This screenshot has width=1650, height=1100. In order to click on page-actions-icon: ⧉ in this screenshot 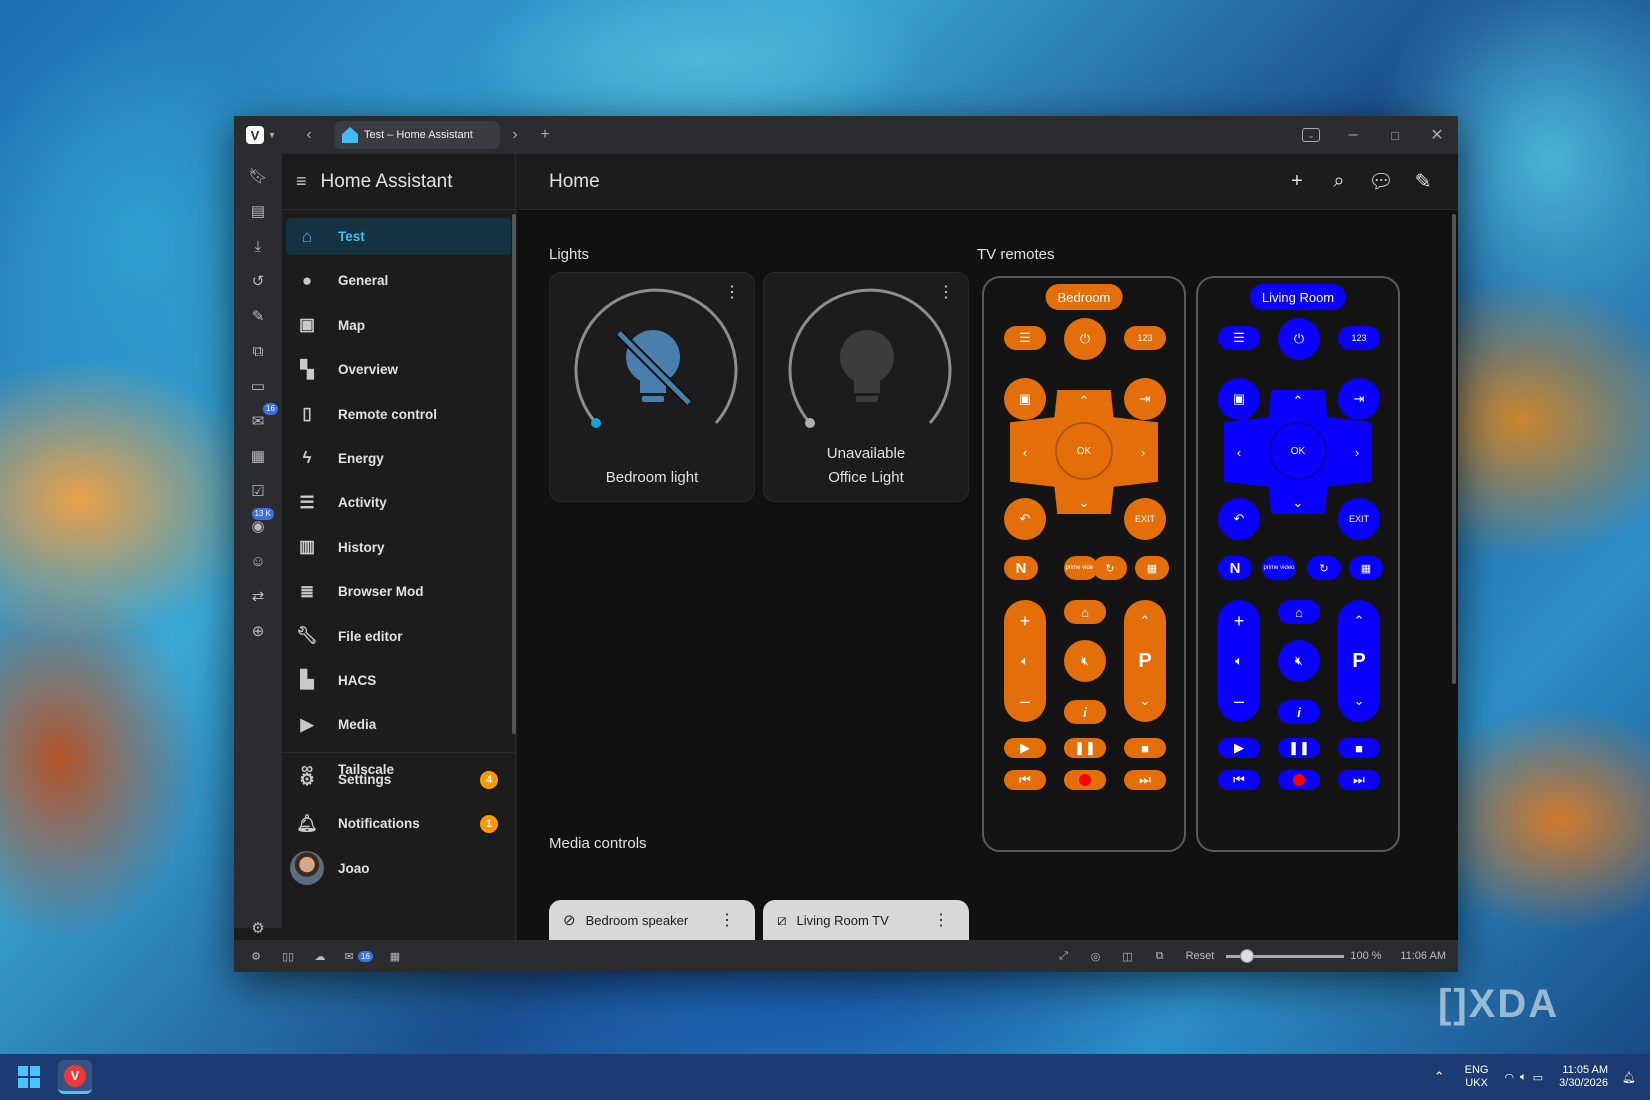, I will do `click(1160, 956)`.